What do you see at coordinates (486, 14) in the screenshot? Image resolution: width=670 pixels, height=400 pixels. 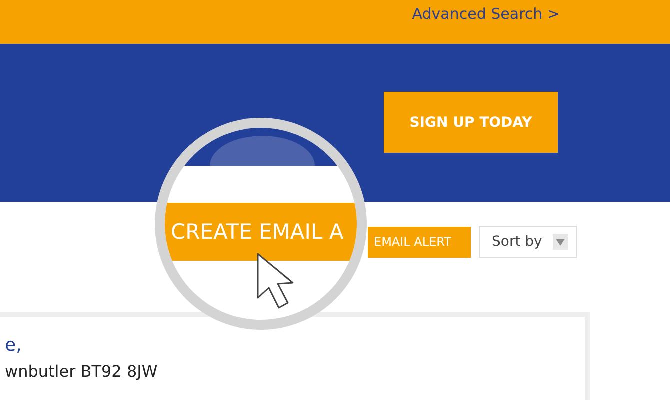 I see `advanced-search-link: Advanced Search >` at bounding box center [486, 14].